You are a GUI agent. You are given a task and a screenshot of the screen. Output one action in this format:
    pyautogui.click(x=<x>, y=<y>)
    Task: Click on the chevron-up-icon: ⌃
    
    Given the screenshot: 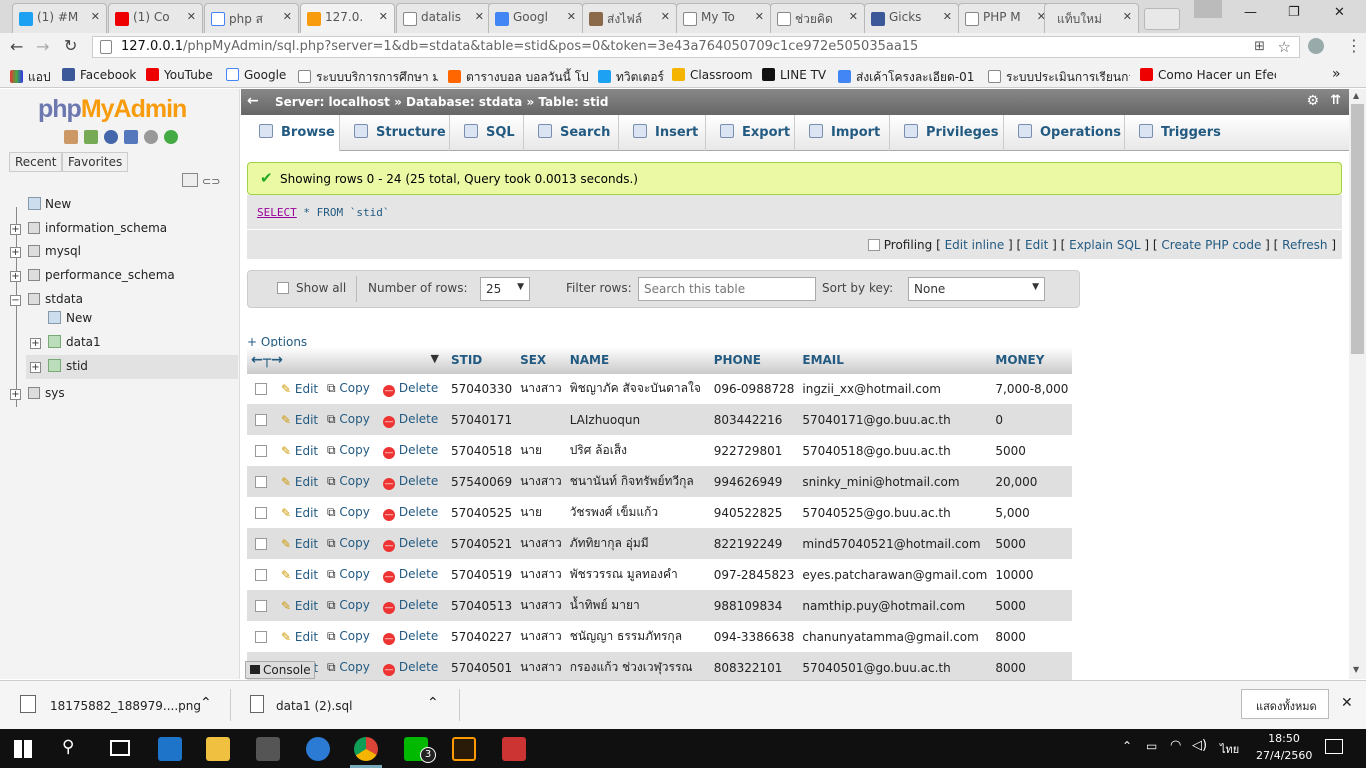 What is the action you would take?
    pyautogui.click(x=206, y=703)
    